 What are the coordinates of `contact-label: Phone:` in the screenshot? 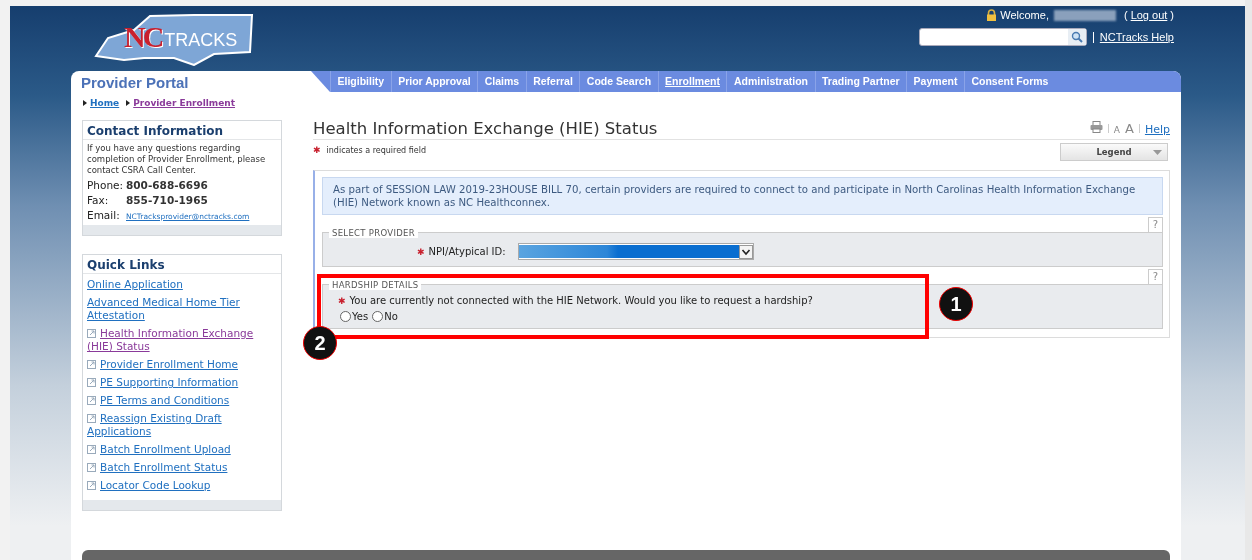 It's located at (106, 185).